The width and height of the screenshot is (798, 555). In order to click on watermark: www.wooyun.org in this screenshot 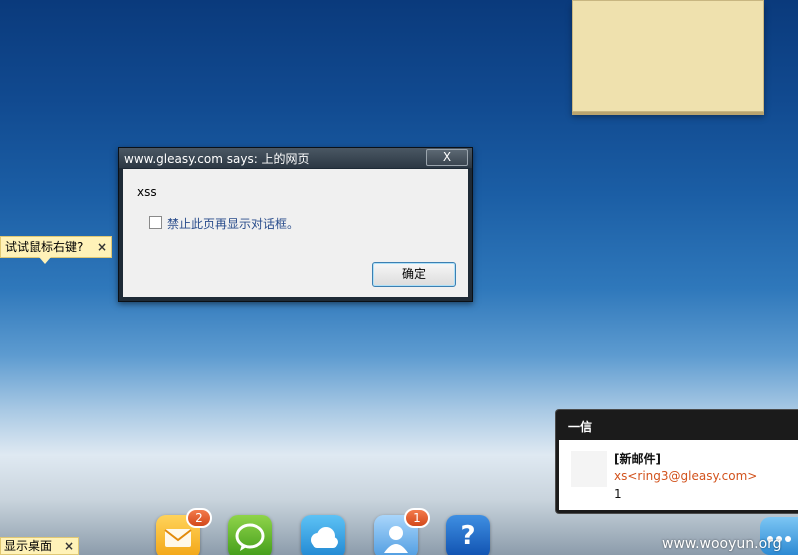, I will do `click(722, 544)`.